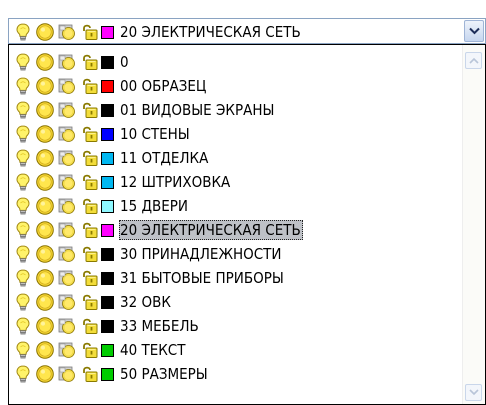 The width and height of the screenshot is (486, 405). What do you see at coordinates (473, 224) in the screenshot?
I see `vertical-scrollbar` at bounding box center [473, 224].